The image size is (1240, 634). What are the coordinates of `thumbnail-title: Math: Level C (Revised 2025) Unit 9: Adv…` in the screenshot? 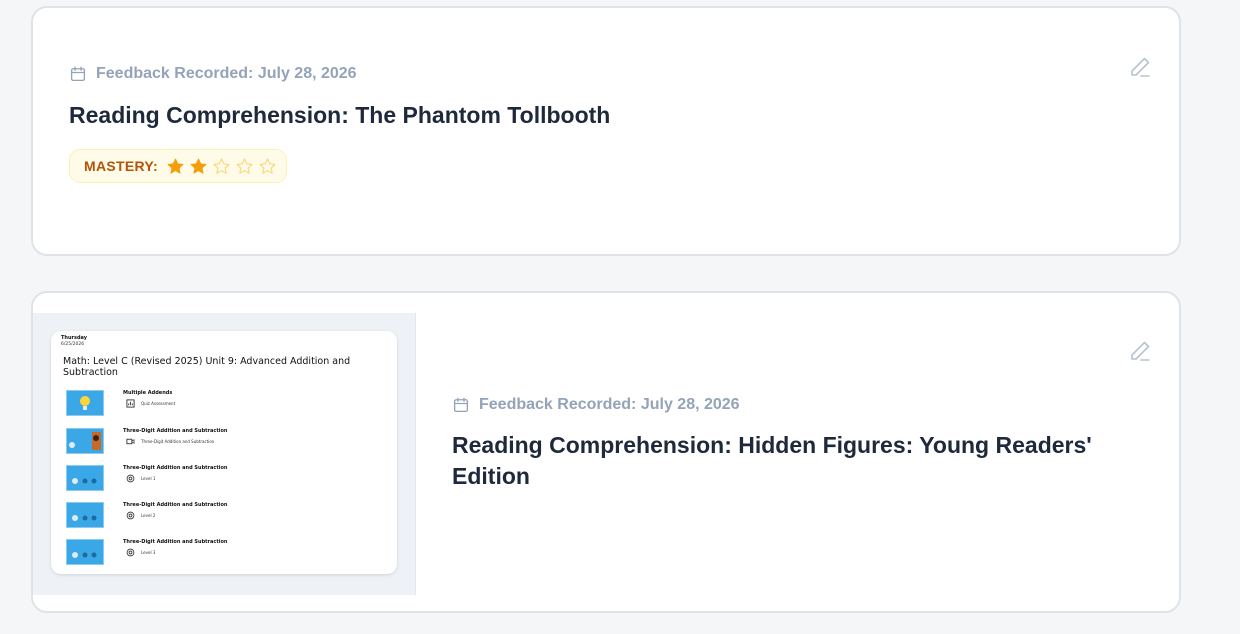 It's located at (207, 367).